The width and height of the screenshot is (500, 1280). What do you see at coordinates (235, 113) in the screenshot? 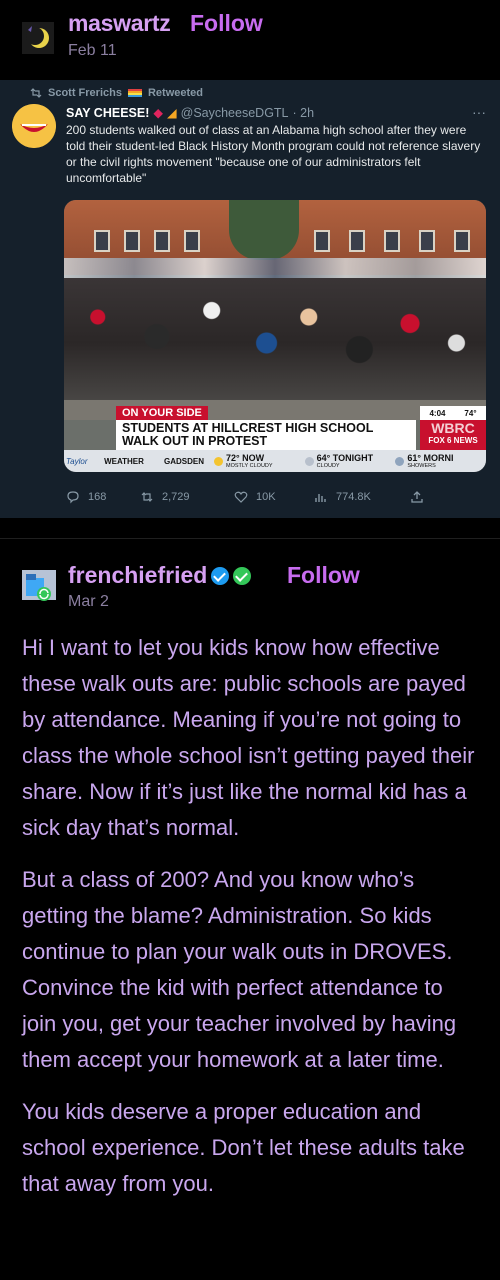
I see `tweet-author-handle: @SaycheeseDGTL` at bounding box center [235, 113].